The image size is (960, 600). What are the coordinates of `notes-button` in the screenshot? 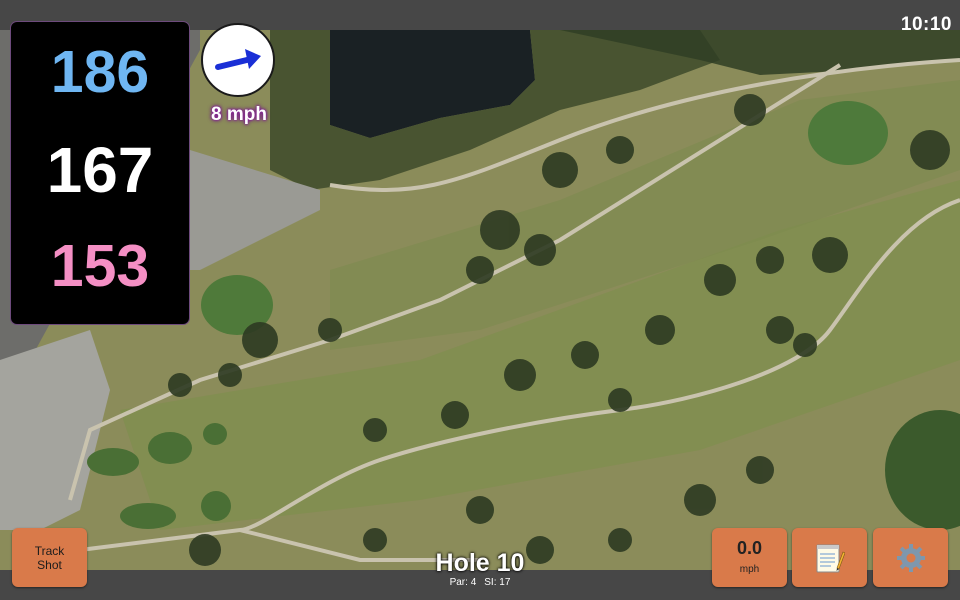 It's located at (829, 557).